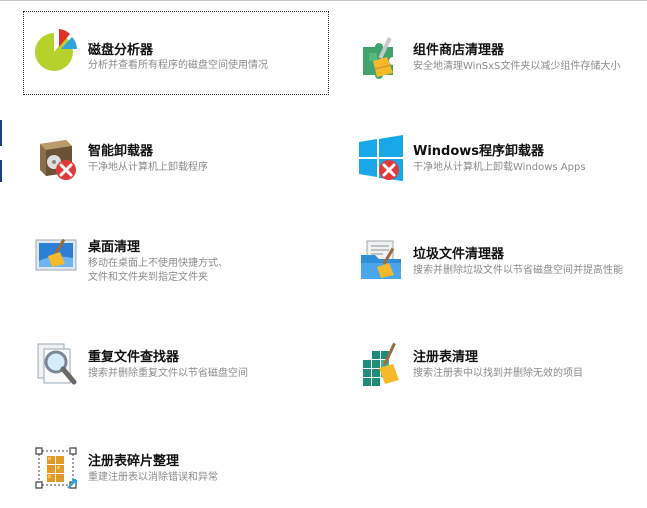 This screenshot has width=647, height=508. I want to click on tool-description: 干净地从计算机上卸载Windows Apps, so click(499, 167).